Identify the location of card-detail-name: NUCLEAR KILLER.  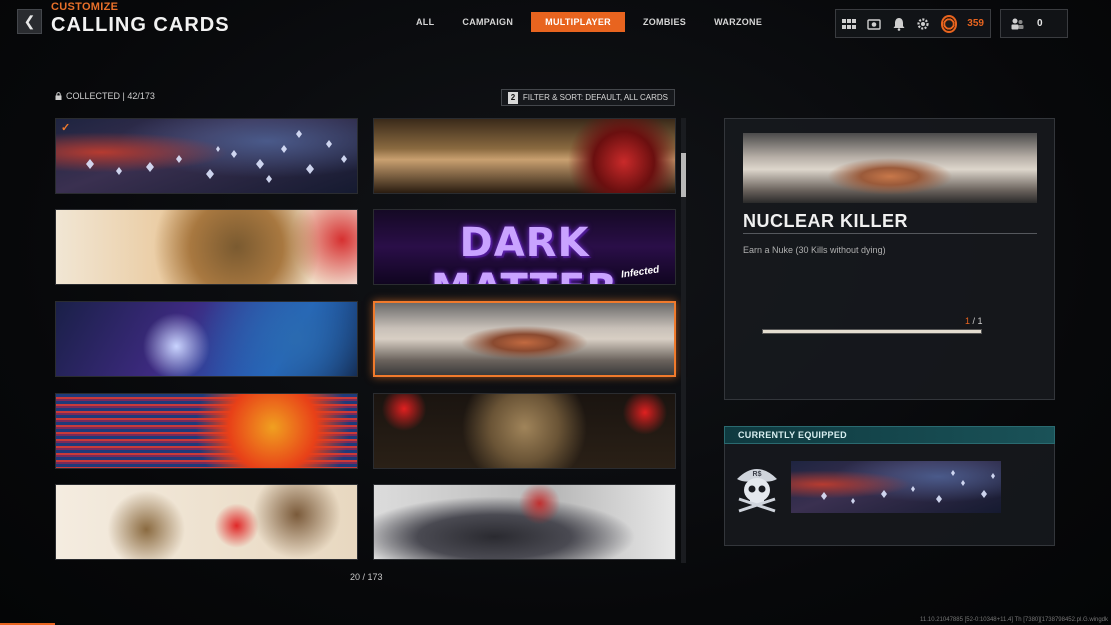
(825, 221).